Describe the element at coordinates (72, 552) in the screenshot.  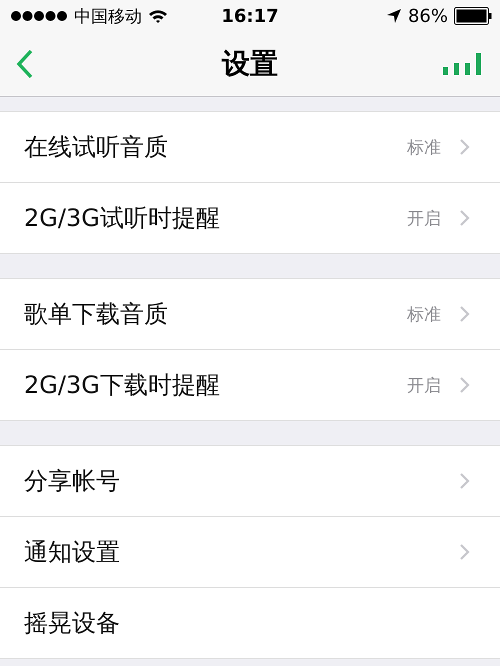
I see `row-label: 通知设置` at that location.